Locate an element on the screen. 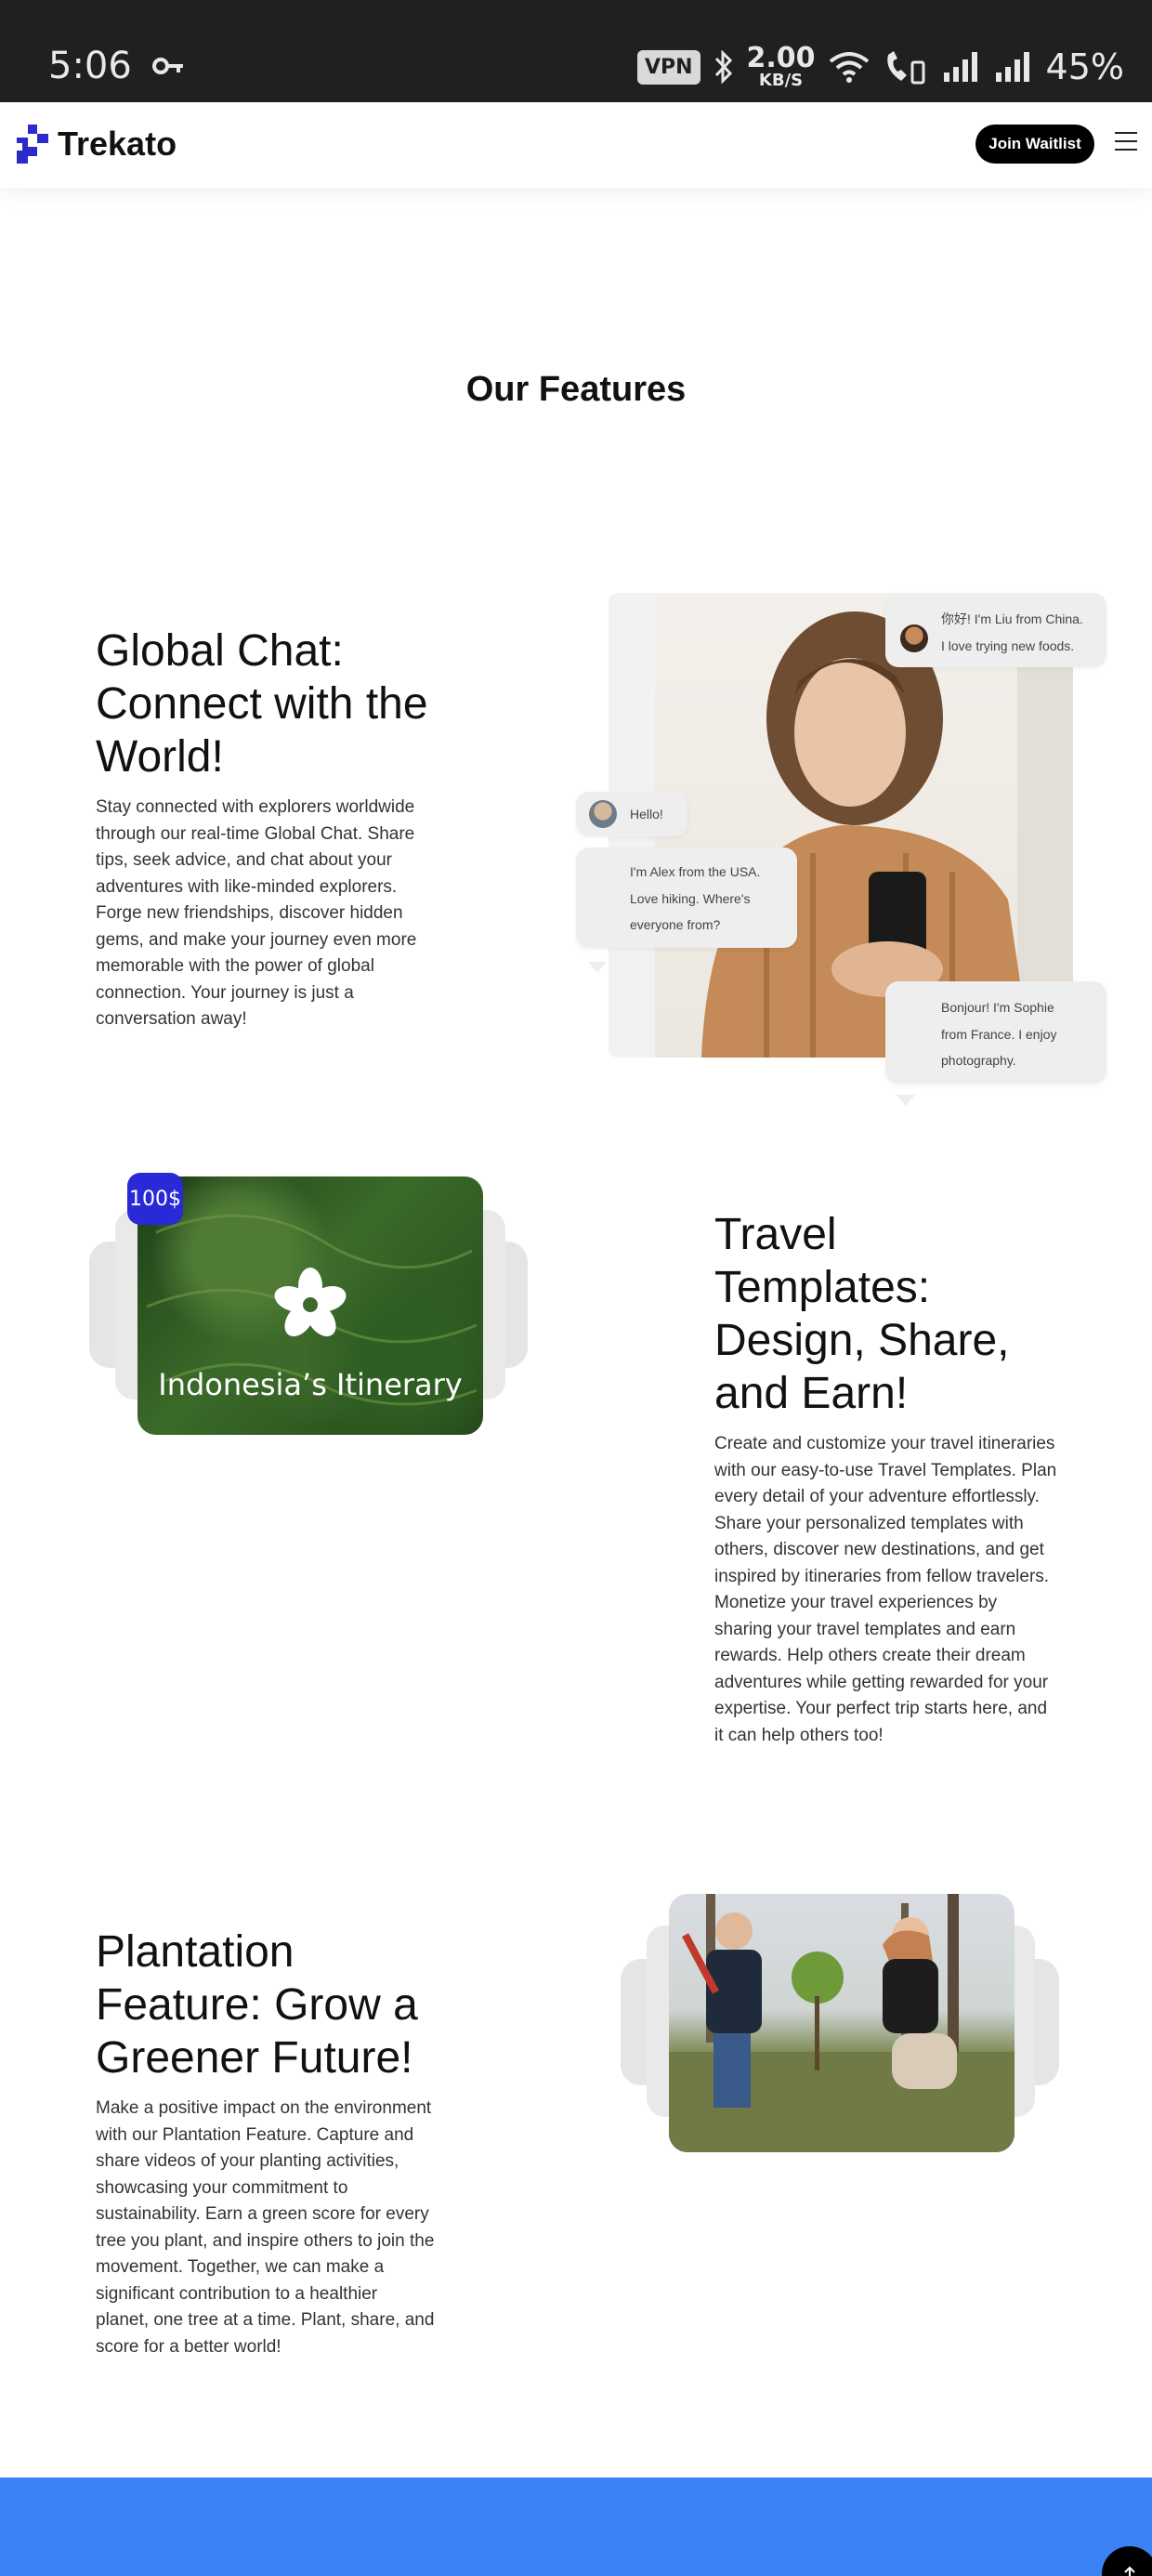  site-header: Trekato Join Waitlist is located at coordinates (576, 145).